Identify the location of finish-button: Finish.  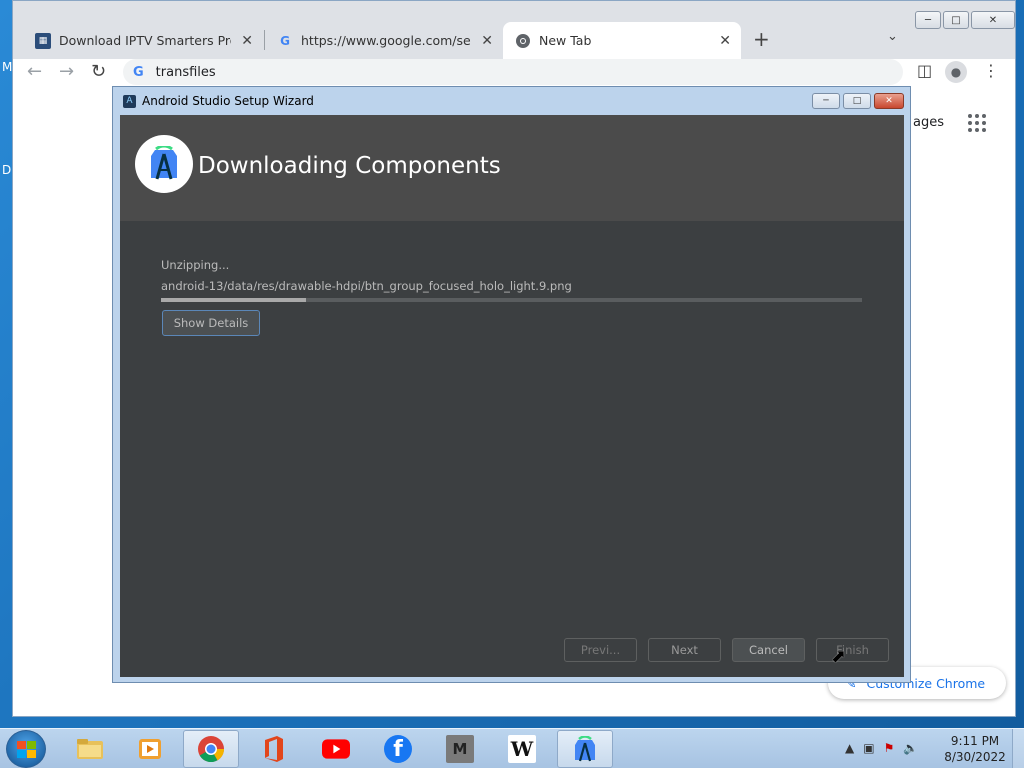
(852, 650).